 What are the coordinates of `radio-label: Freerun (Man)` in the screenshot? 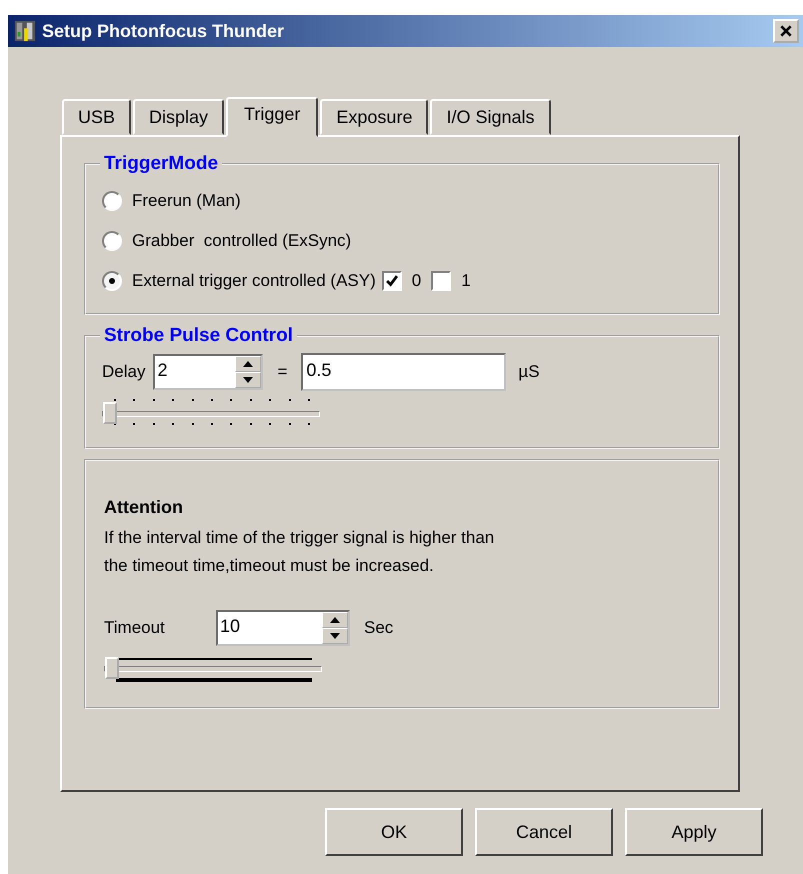 It's located at (186, 201).